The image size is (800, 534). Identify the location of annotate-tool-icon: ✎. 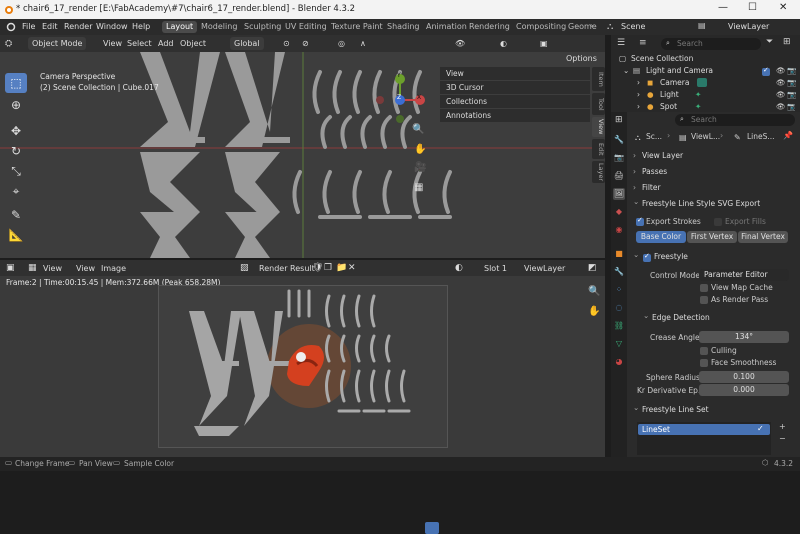
(16, 215).